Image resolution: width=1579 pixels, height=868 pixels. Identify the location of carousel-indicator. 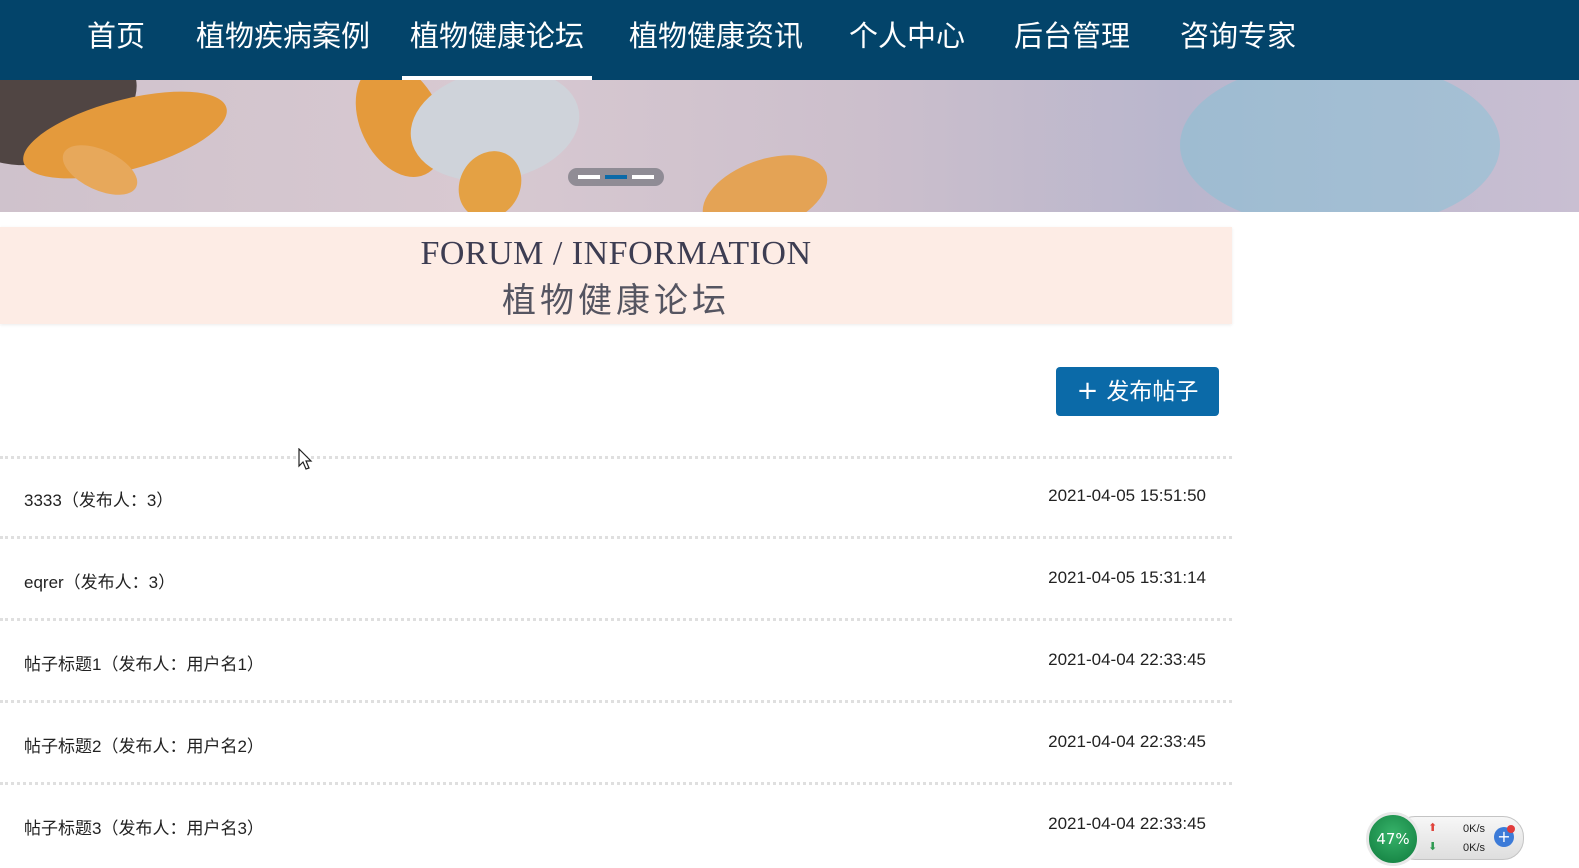
(616, 177).